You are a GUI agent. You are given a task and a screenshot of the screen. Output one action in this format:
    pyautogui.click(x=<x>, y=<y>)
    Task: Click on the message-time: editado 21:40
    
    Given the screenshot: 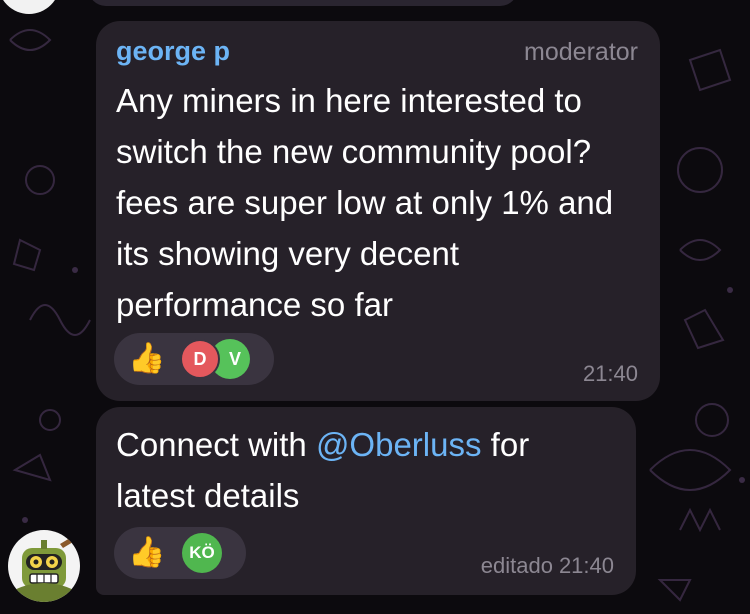 What is the action you would take?
    pyautogui.click(x=547, y=566)
    